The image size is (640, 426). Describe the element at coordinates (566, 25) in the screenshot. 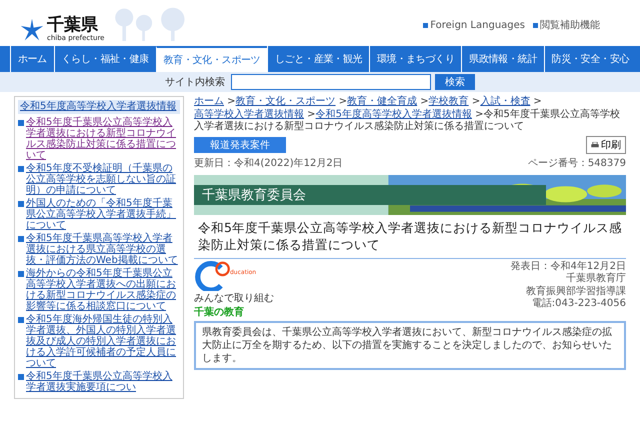

I see `header-link: 閲覧補助機能` at that location.